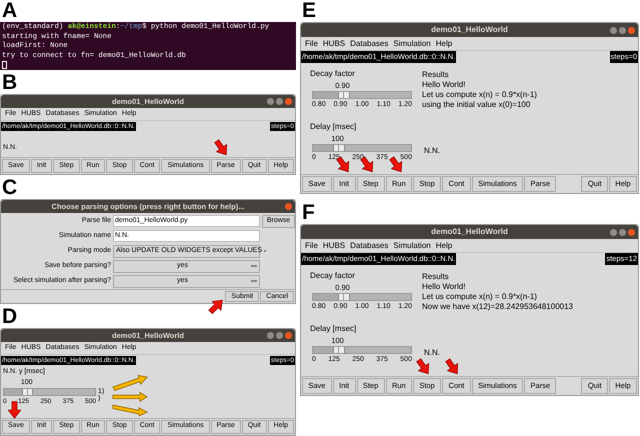  I want to click on panel-letter: E, so click(308, 11).